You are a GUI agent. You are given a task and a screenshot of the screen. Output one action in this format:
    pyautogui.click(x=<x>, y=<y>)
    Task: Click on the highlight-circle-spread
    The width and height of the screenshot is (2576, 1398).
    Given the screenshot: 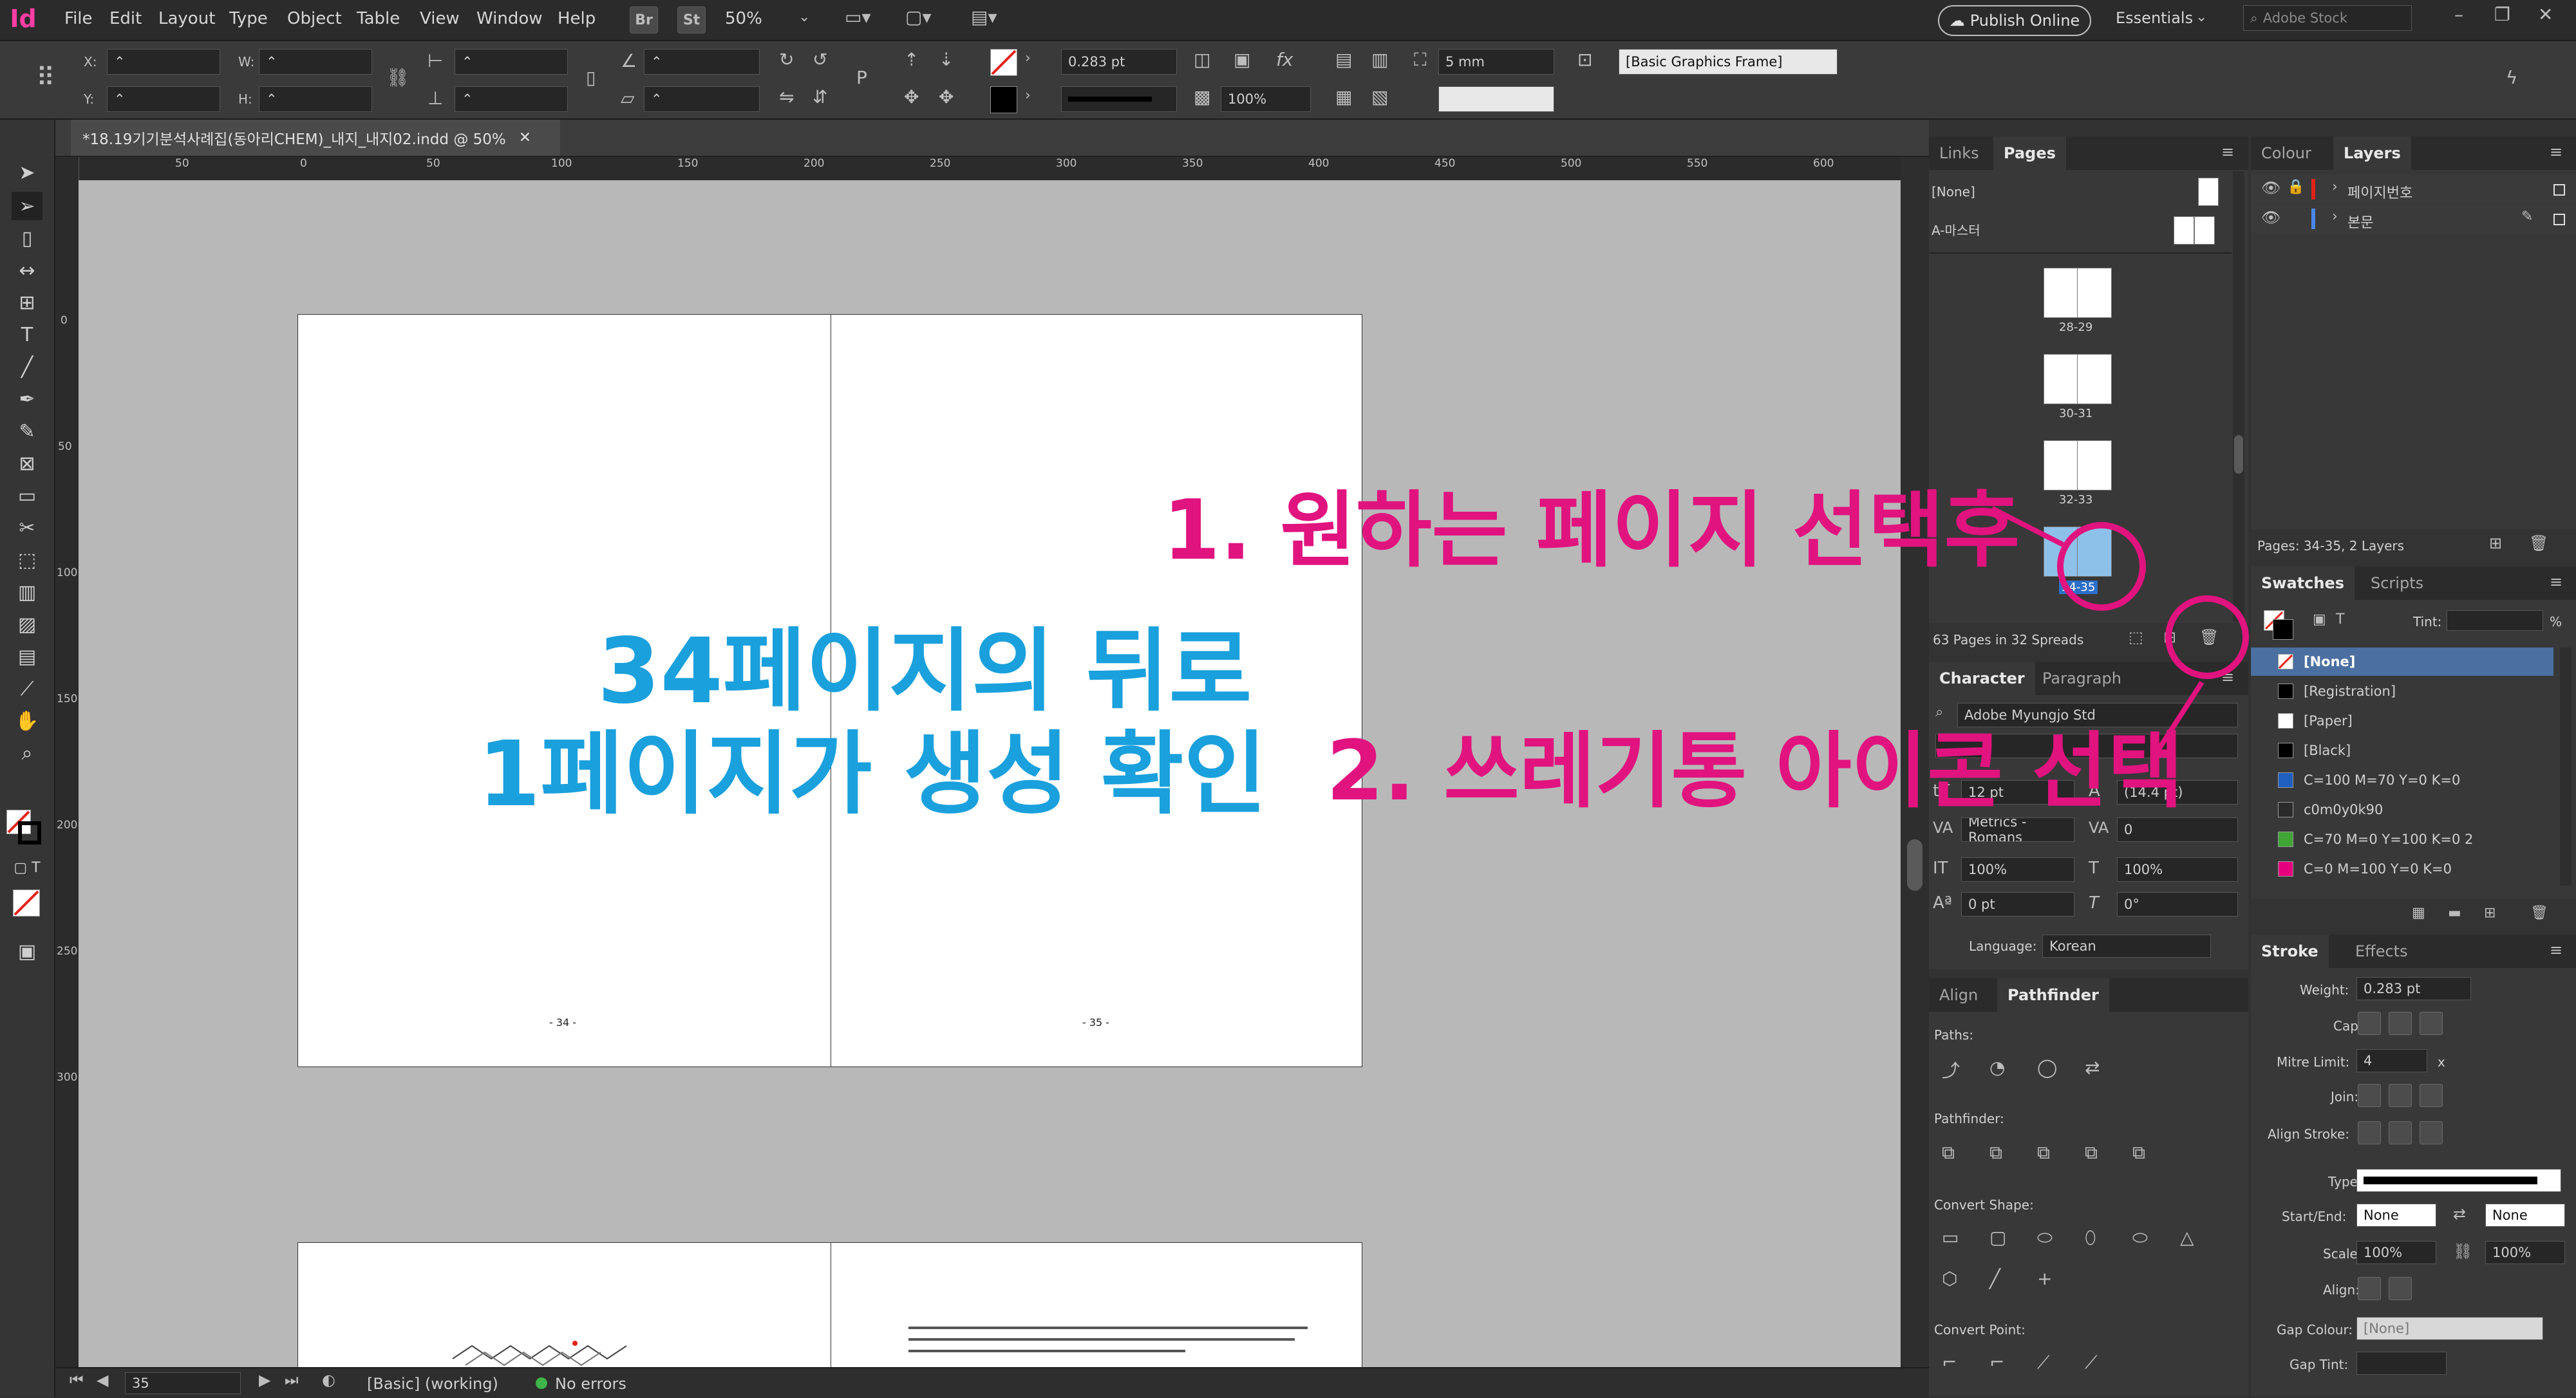 What is the action you would take?
    pyautogui.click(x=2101, y=566)
    